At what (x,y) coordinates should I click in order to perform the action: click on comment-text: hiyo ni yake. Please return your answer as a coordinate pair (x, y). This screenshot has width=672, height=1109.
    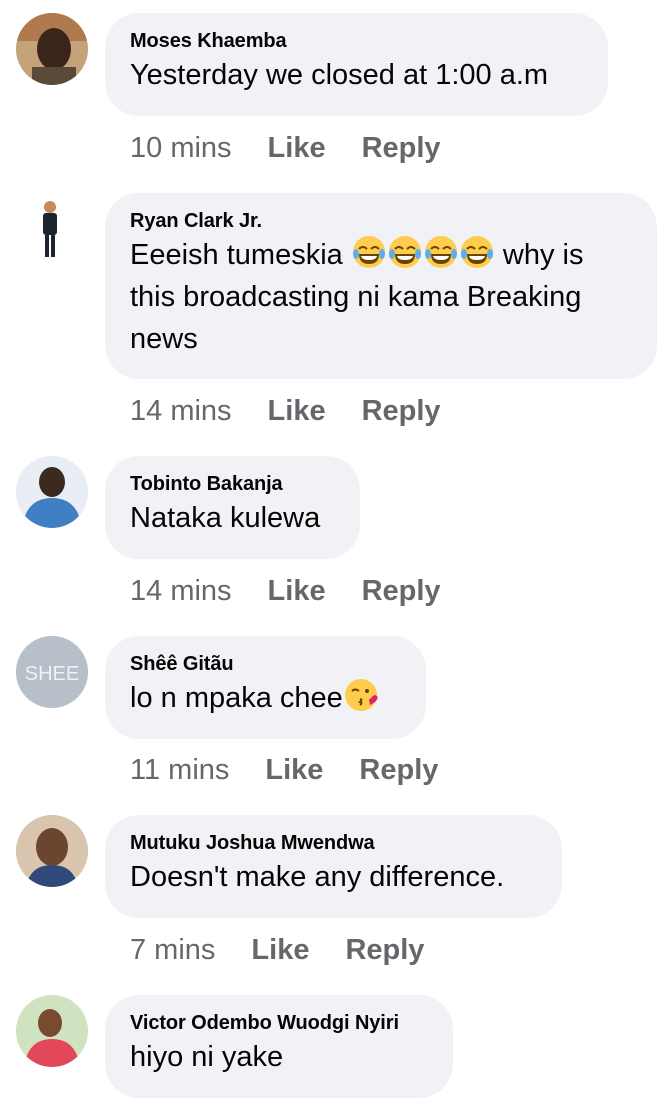
    Looking at the image, I should click on (207, 1057).